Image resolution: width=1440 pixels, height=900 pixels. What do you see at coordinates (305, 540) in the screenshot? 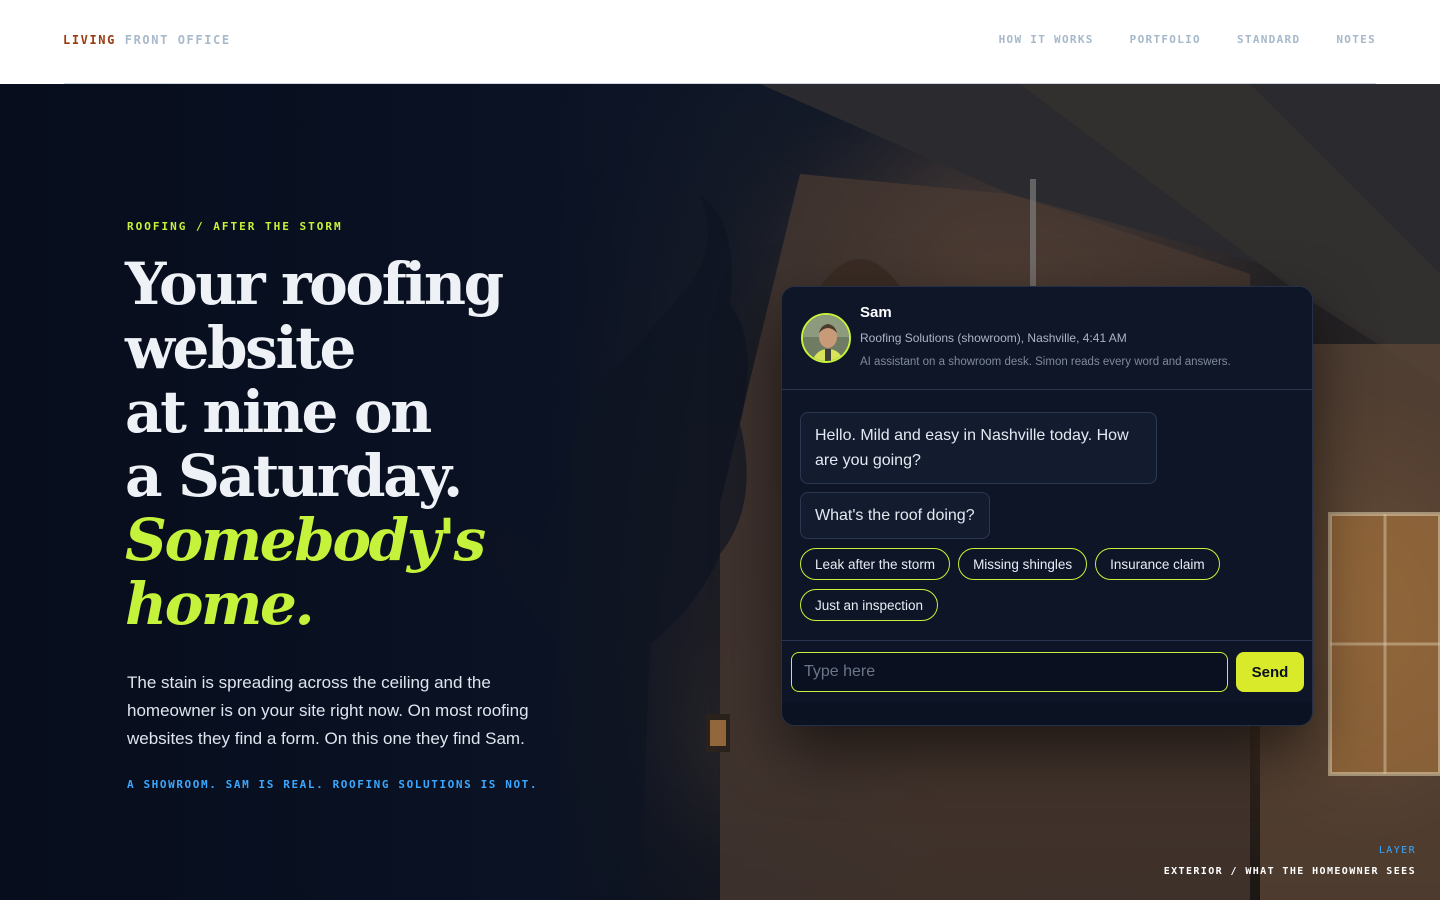
I see `headline-accent-line: Somebody's` at bounding box center [305, 540].